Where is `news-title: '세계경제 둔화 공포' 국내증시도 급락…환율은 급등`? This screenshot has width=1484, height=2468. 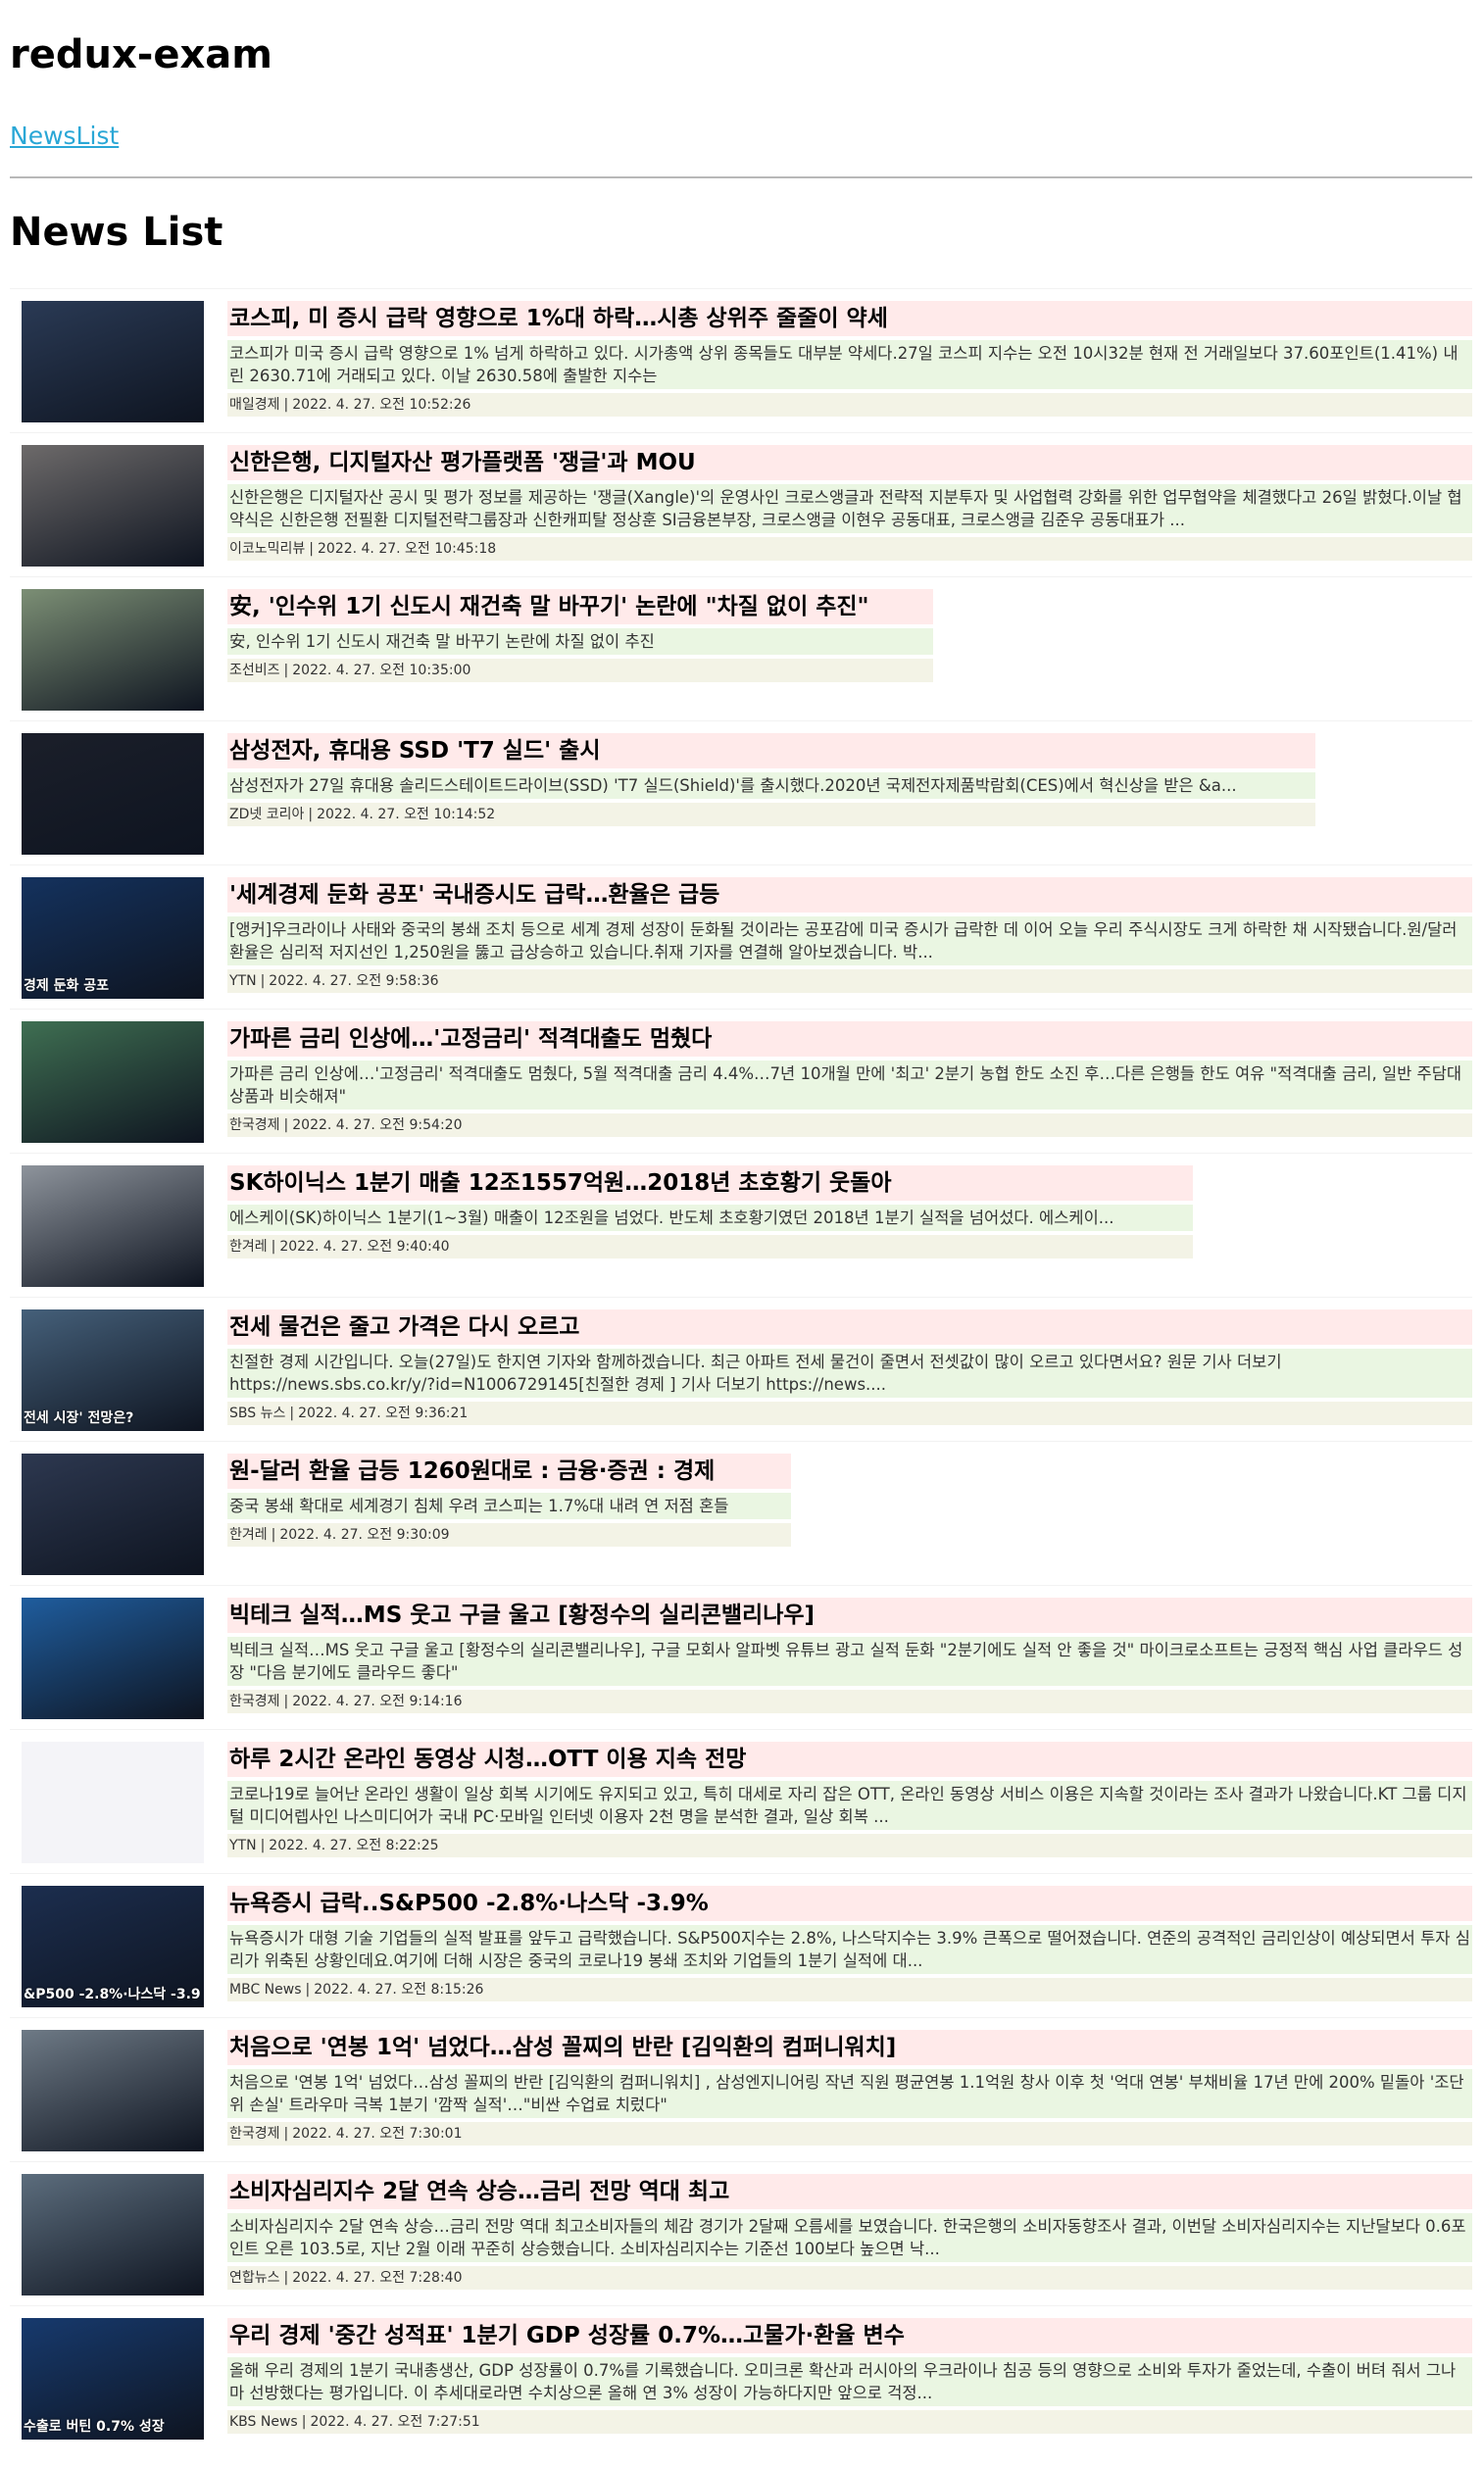
news-title: '세계경제 둔화 공포' 국내증시도 급락…환율은 급등 is located at coordinates (850, 895).